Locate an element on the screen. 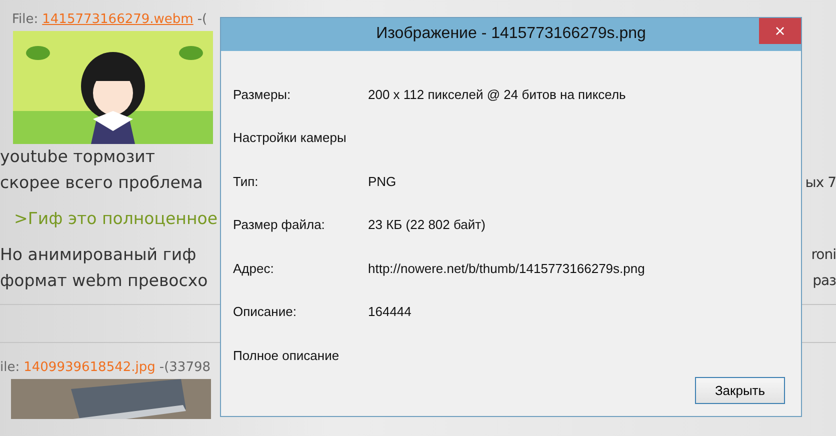 Image resolution: width=836 pixels, height=436 pixels. property-label: Адрес: is located at coordinates (254, 269).